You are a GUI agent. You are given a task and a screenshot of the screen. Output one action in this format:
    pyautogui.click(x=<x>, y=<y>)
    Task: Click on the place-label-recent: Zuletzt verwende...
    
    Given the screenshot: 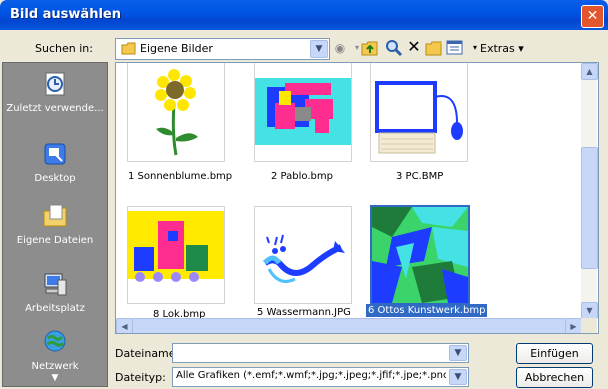 What is the action you would take?
    pyautogui.click(x=55, y=108)
    